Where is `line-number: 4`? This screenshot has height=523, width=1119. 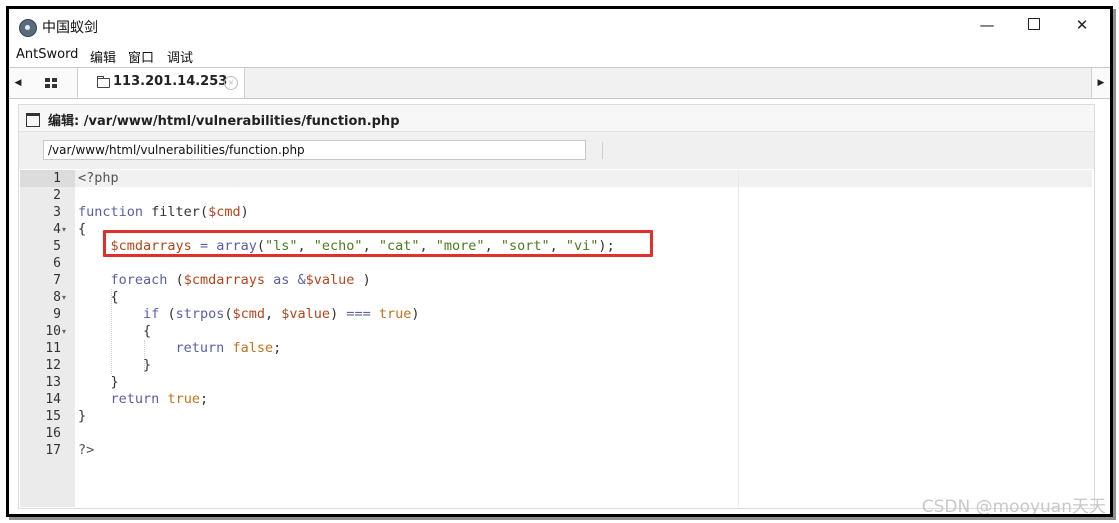 line-number: 4 is located at coordinates (57, 229).